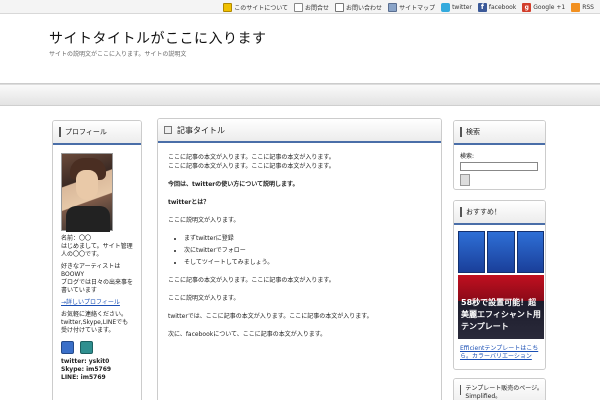 Image resolution: width=600 pixels, height=400 pixels. What do you see at coordinates (582, 7) in the screenshot?
I see `topnav-item-rss: RSS` at bounding box center [582, 7].